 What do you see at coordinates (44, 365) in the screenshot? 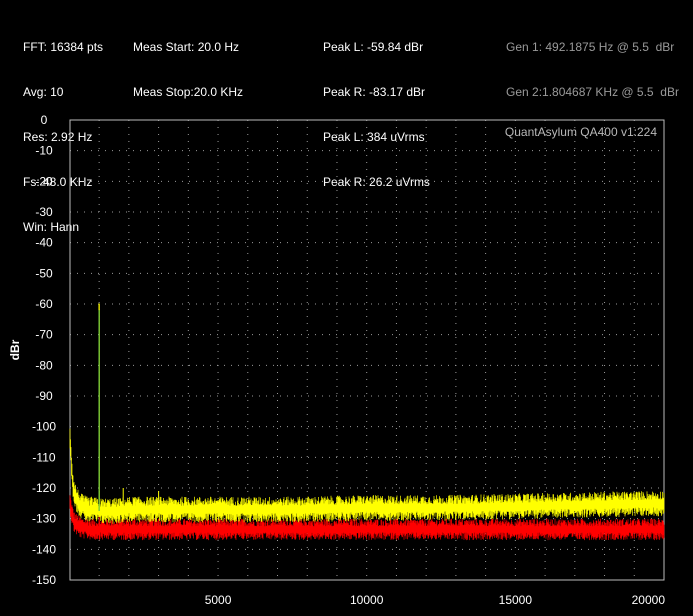
I see `y-tick-label: -80` at bounding box center [44, 365].